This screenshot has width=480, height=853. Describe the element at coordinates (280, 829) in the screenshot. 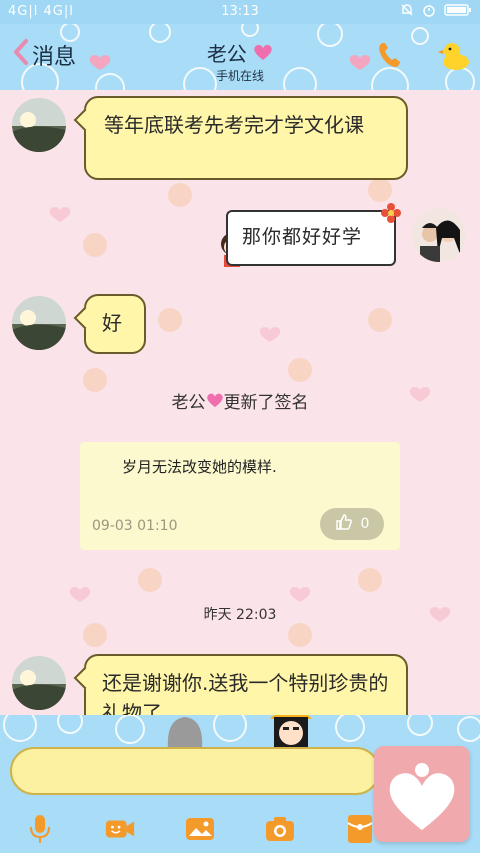

I see `camera-icon` at that location.